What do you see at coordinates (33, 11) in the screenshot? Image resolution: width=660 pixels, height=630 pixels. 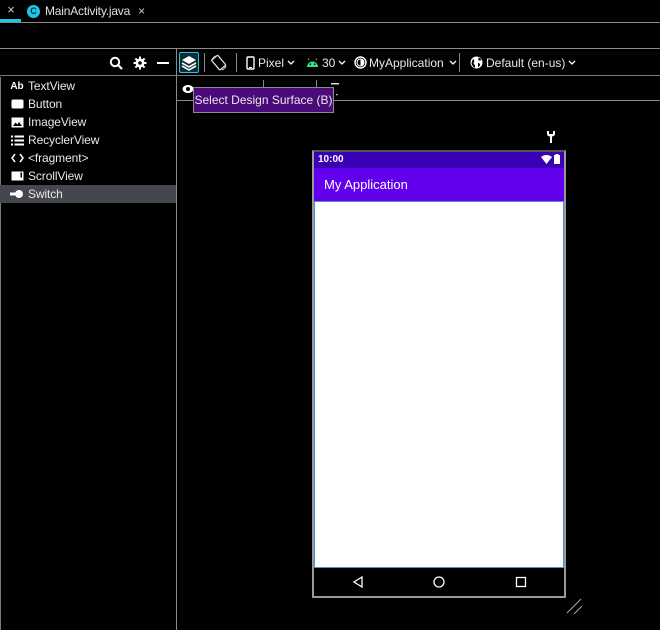 I see `class-c-icon: C` at bounding box center [33, 11].